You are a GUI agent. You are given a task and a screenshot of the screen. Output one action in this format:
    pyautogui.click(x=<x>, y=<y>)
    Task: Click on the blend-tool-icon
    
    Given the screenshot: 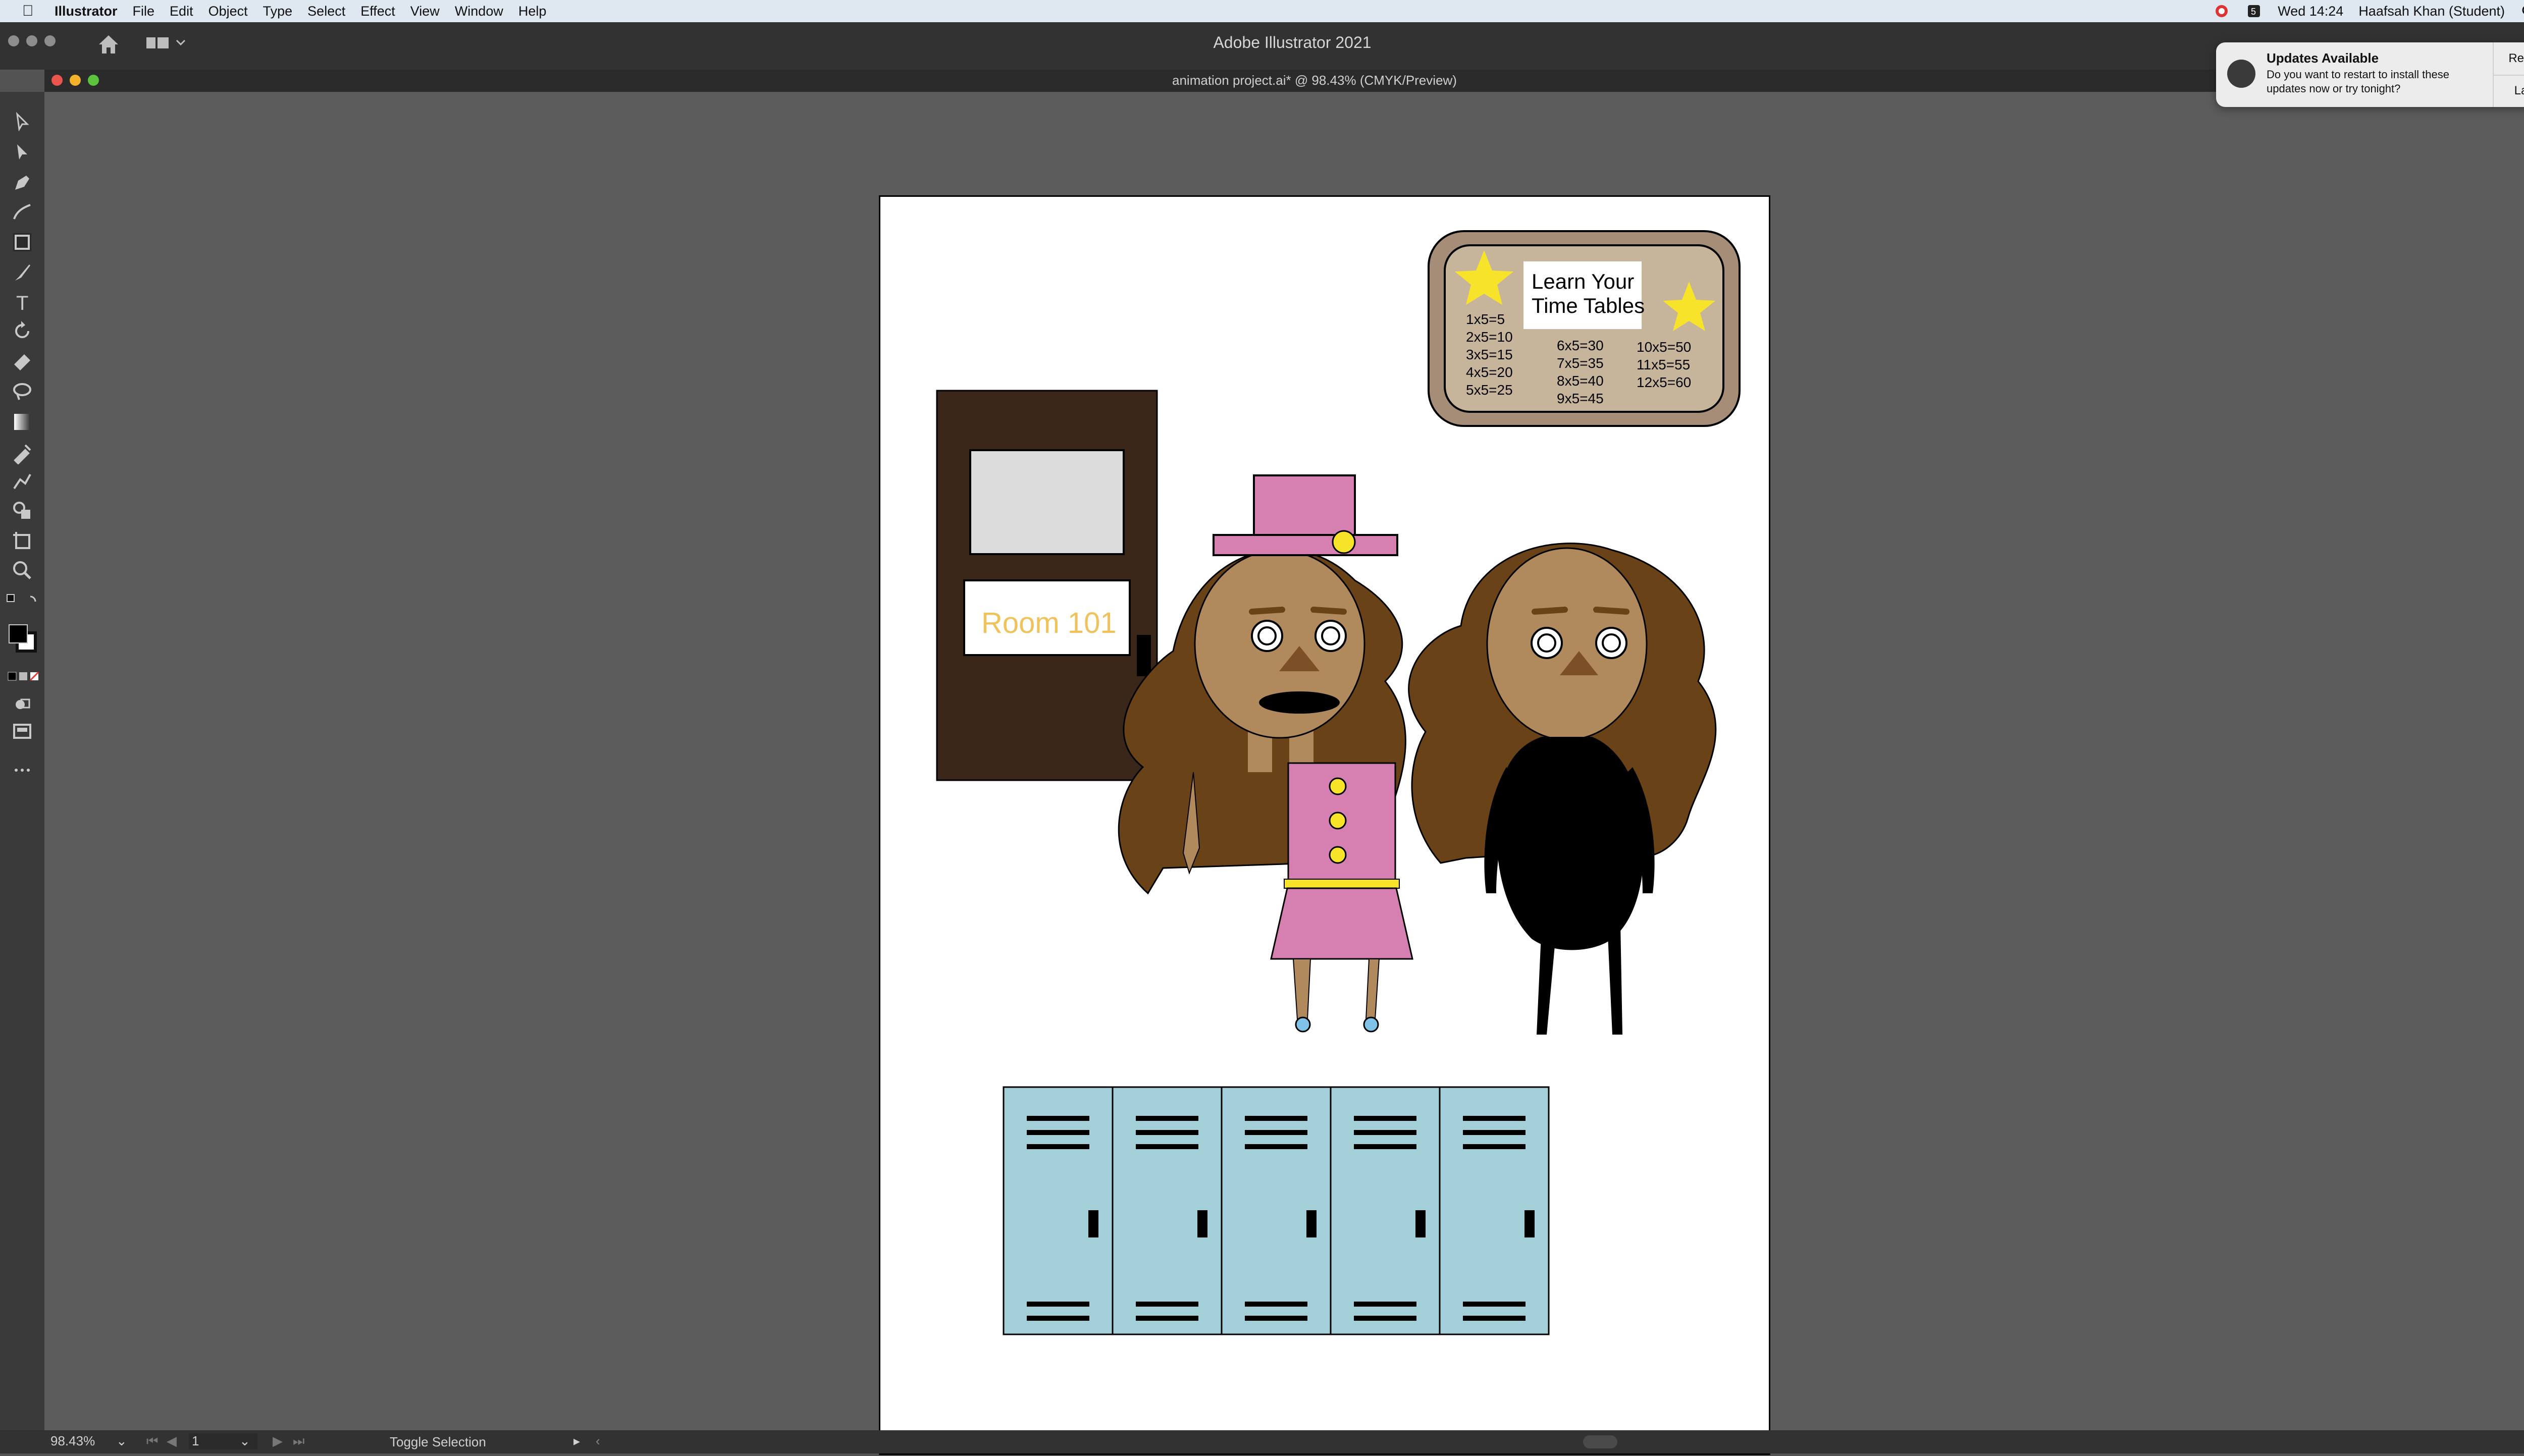 What is the action you would take?
    pyautogui.click(x=22, y=481)
    